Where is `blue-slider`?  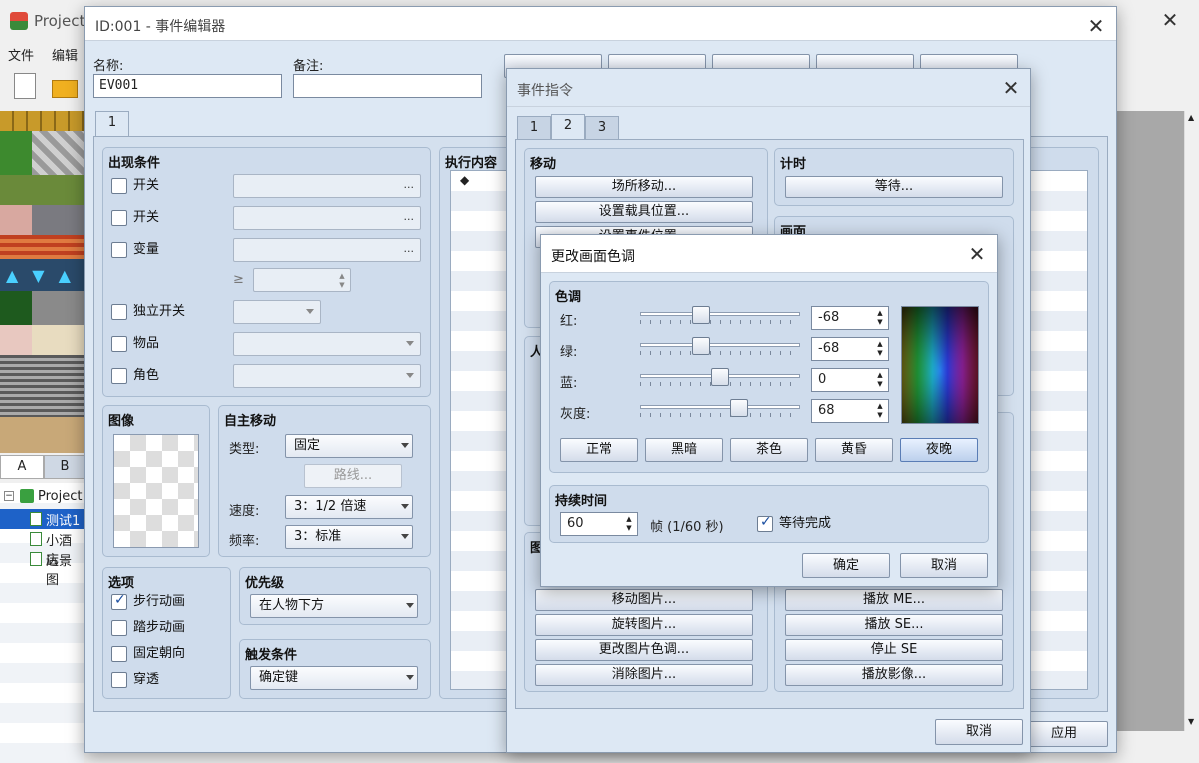
blue-slider is located at coordinates (720, 379).